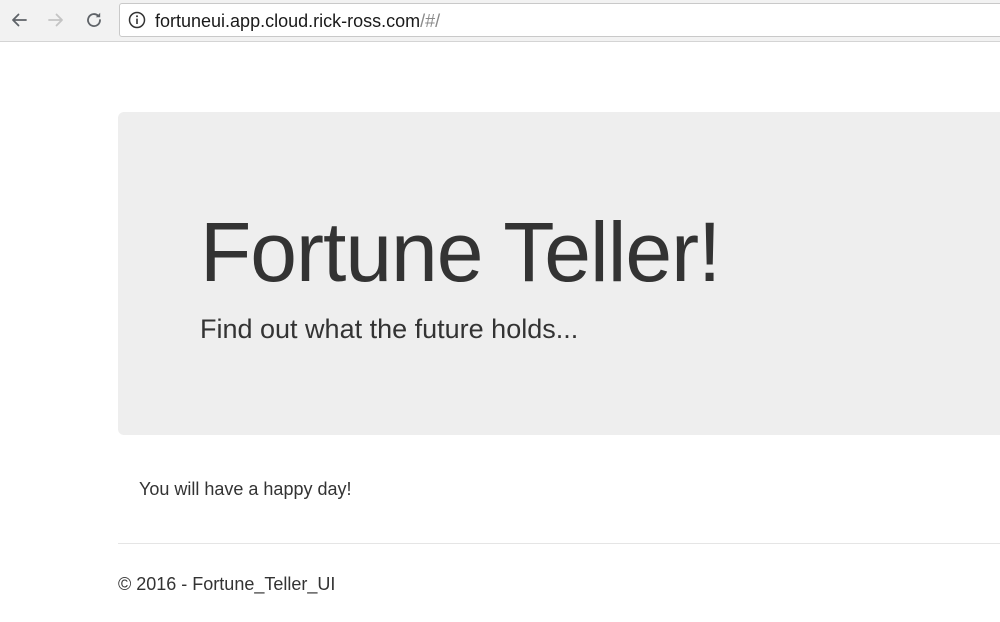 This screenshot has height=622, width=1000. I want to click on info-icon, so click(137, 20).